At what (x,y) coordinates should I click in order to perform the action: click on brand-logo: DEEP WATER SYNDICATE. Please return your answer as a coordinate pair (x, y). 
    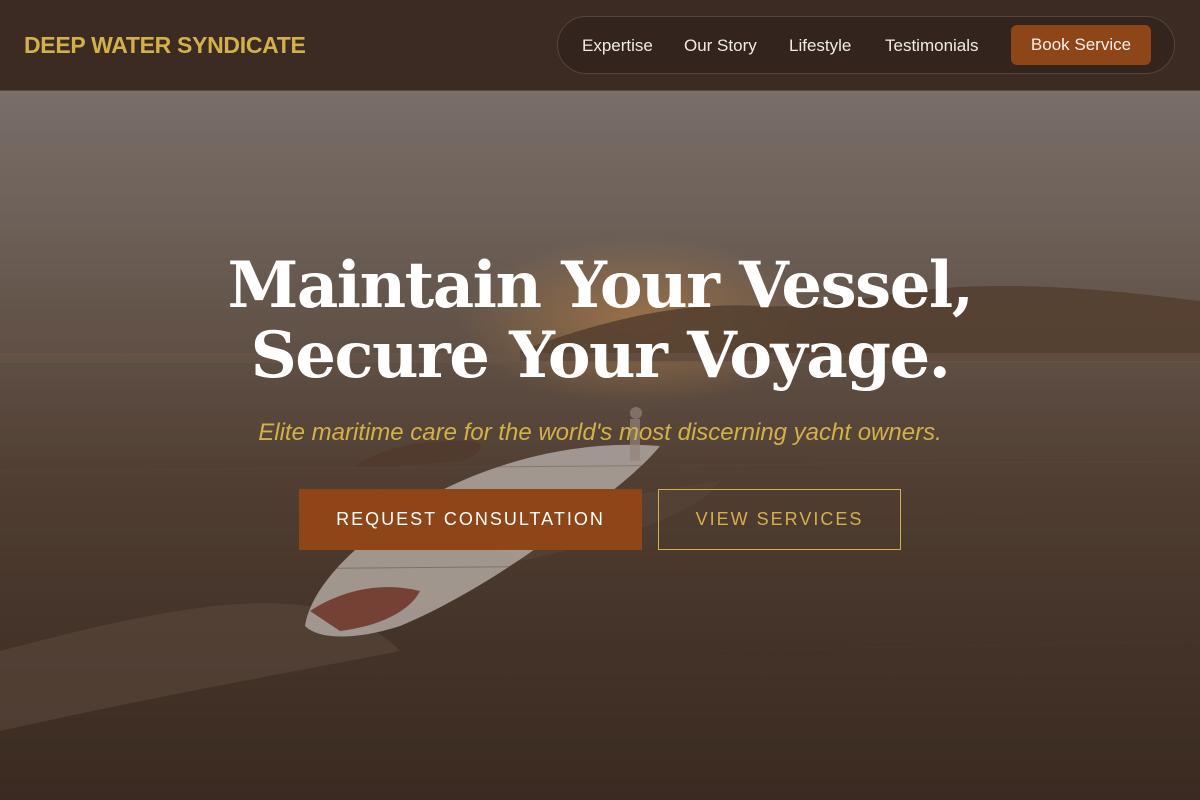
    Looking at the image, I should click on (165, 45).